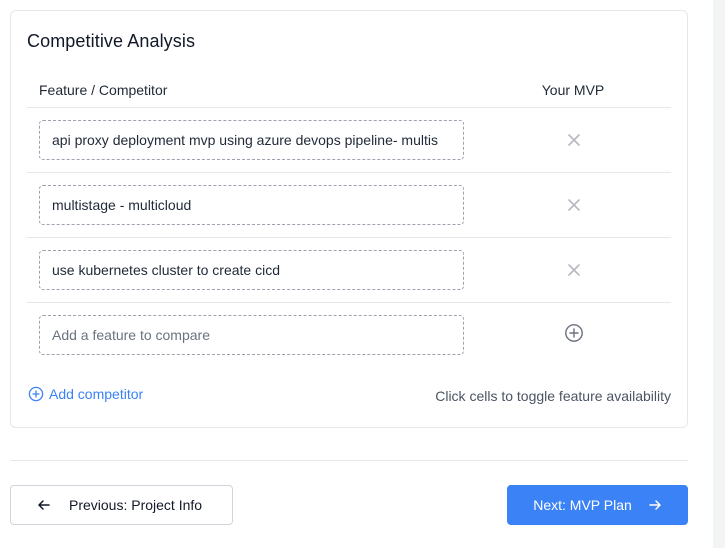 The height and width of the screenshot is (548, 725). Describe the element at coordinates (136, 505) in the screenshot. I see `previous-button-label: Previous: Project Info` at that location.